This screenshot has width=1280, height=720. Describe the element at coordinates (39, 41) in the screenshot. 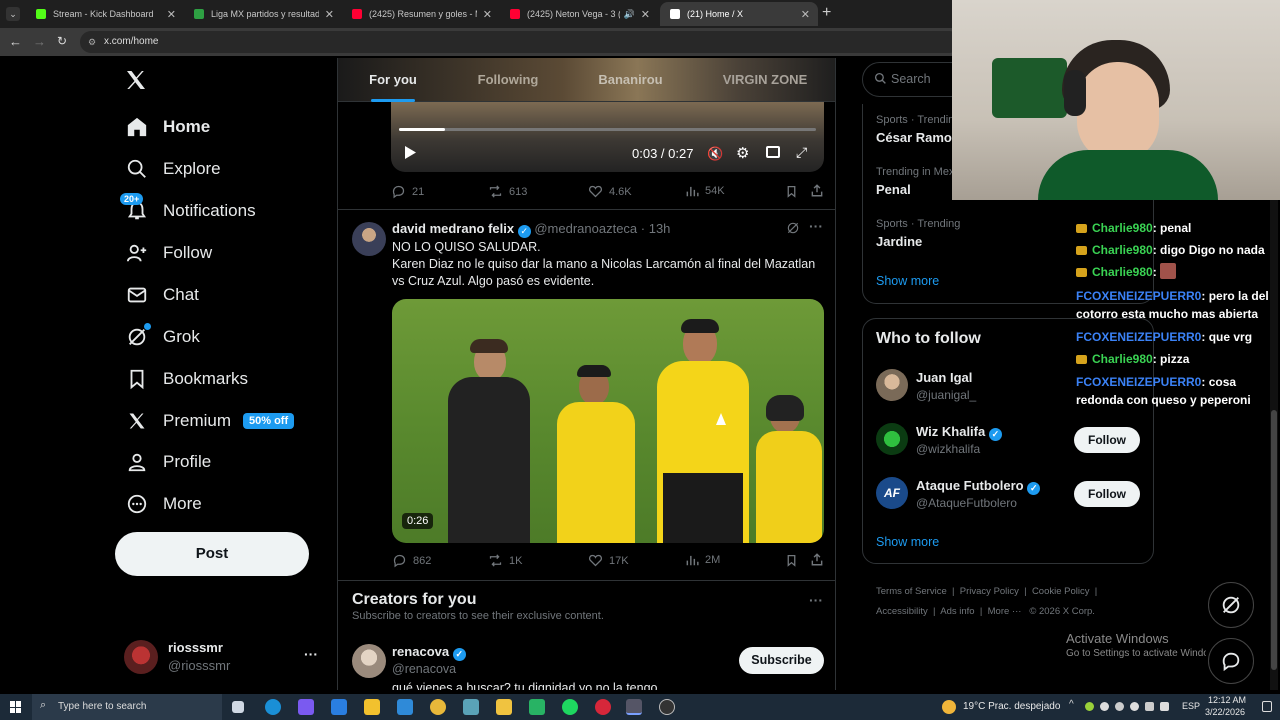

I see `forward-icon: →` at that location.